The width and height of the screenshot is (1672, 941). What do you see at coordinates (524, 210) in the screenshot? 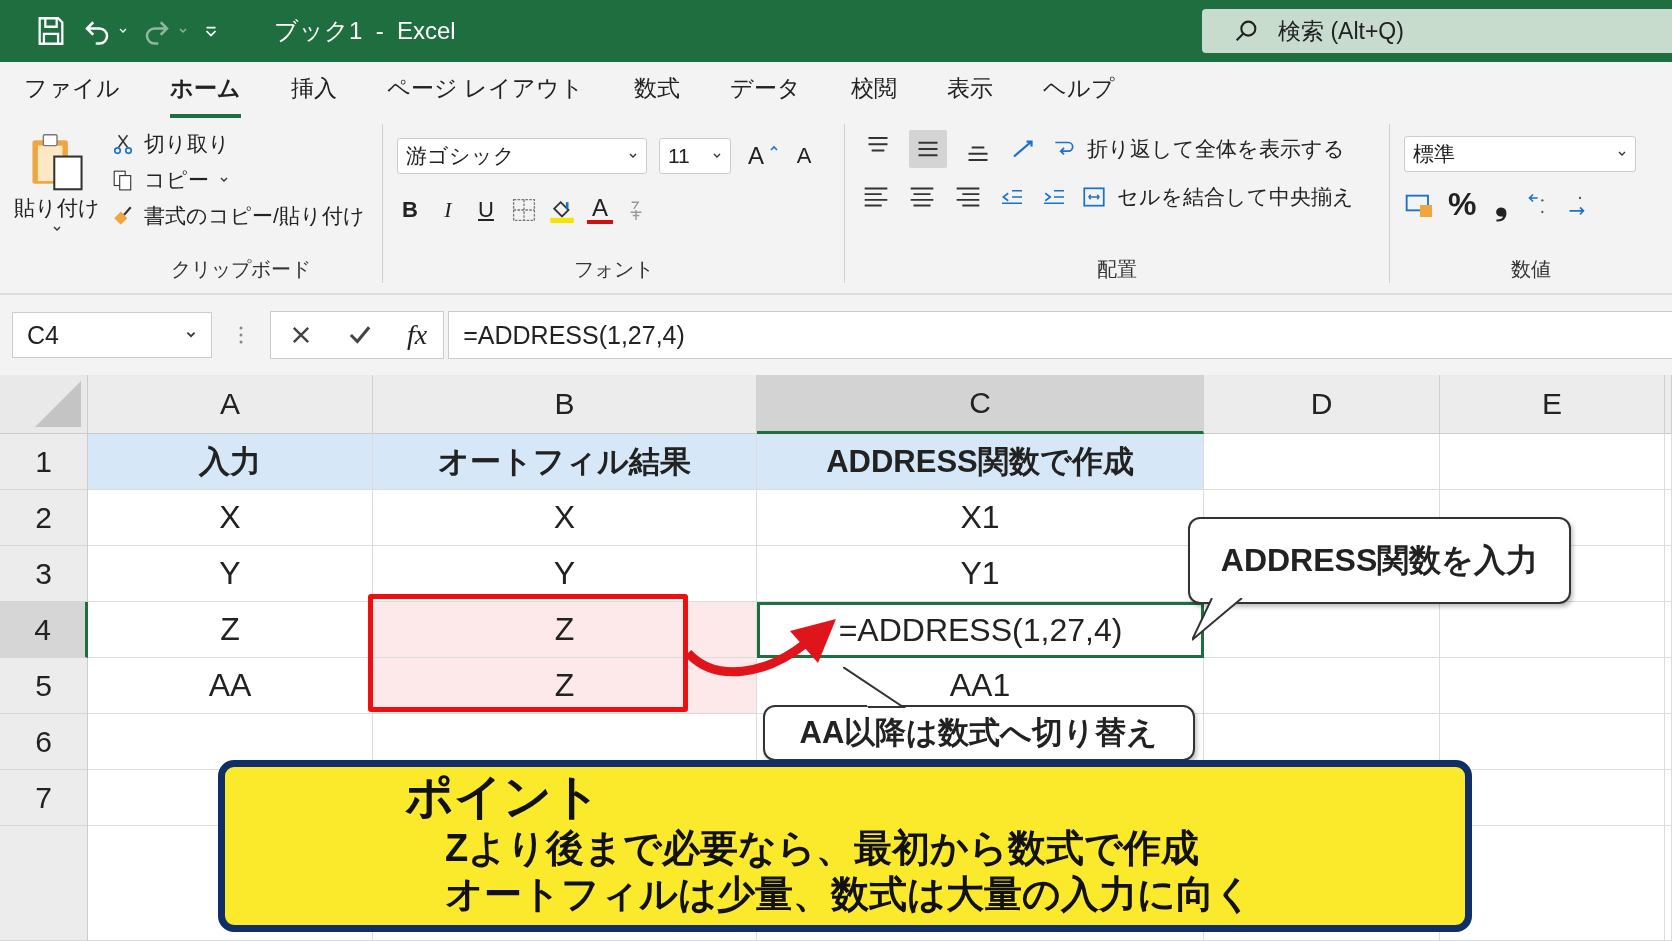
I see `border-icon` at bounding box center [524, 210].